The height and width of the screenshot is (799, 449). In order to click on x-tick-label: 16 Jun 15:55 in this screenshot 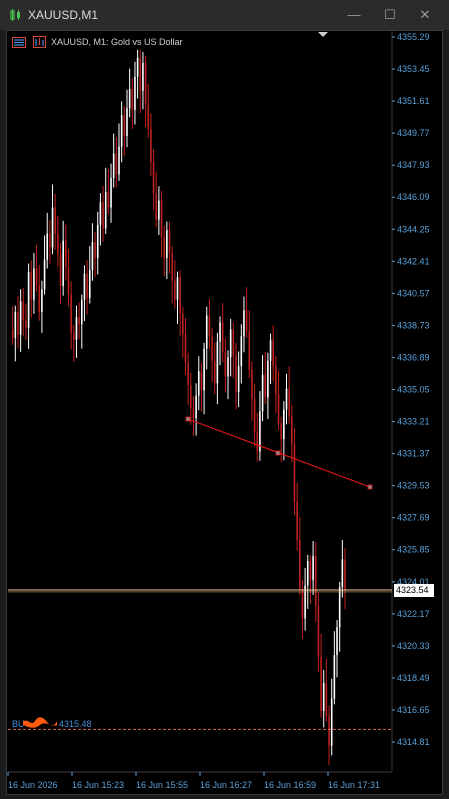, I will do `click(162, 785)`.